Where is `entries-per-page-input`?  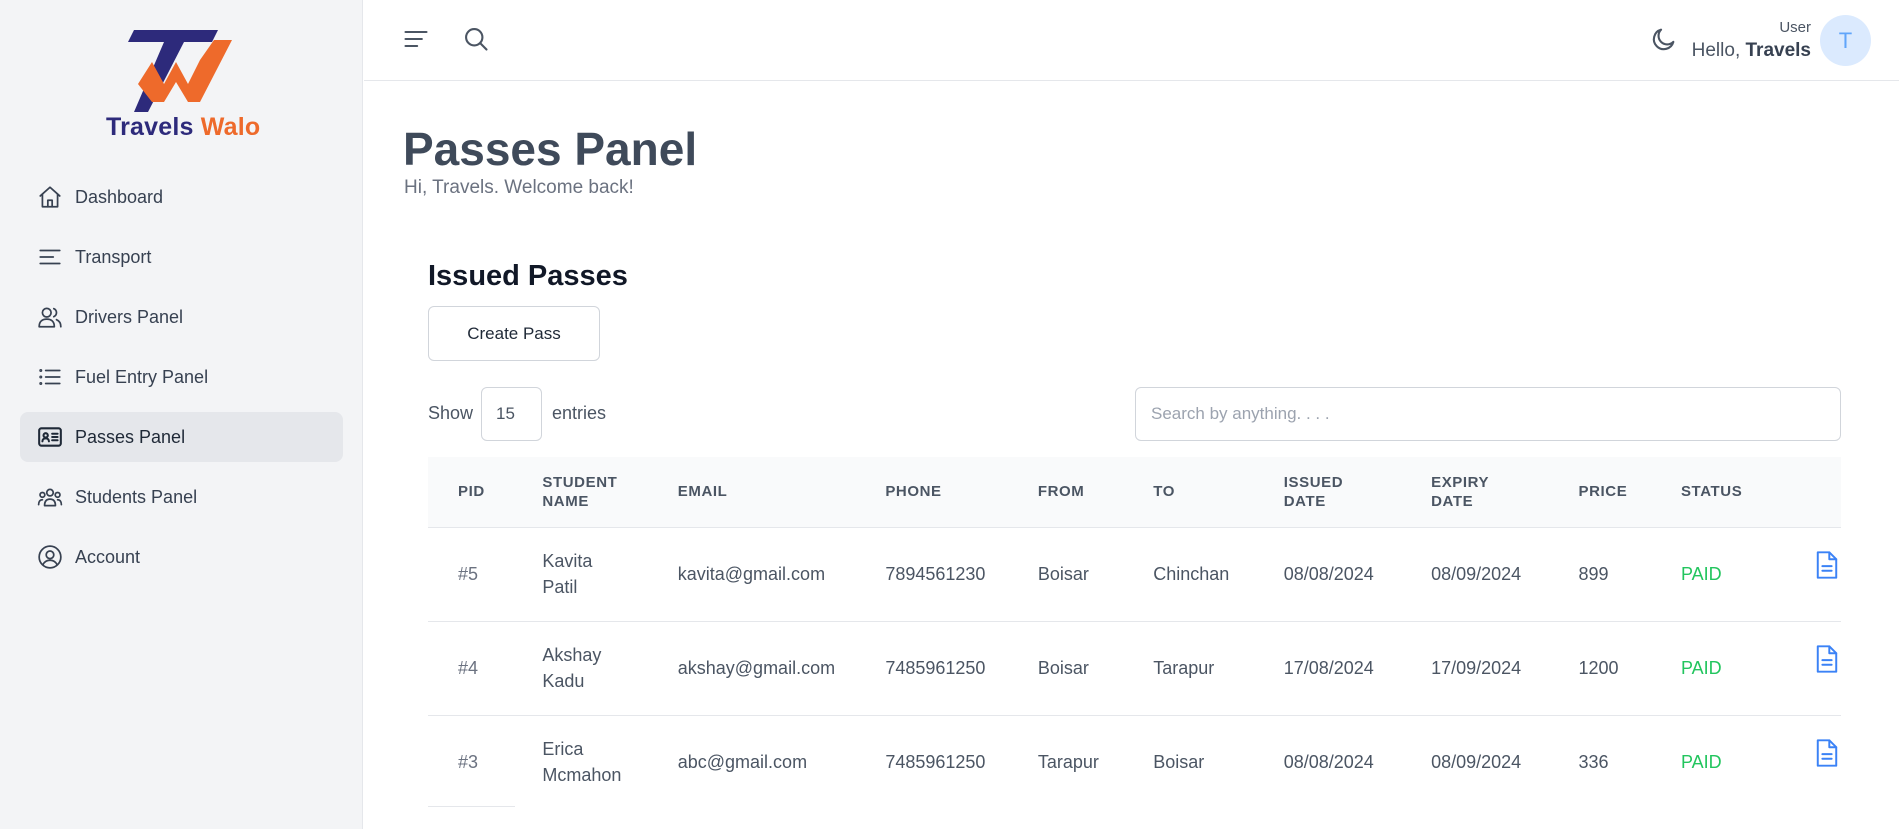
entries-per-page-input is located at coordinates (511, 414).